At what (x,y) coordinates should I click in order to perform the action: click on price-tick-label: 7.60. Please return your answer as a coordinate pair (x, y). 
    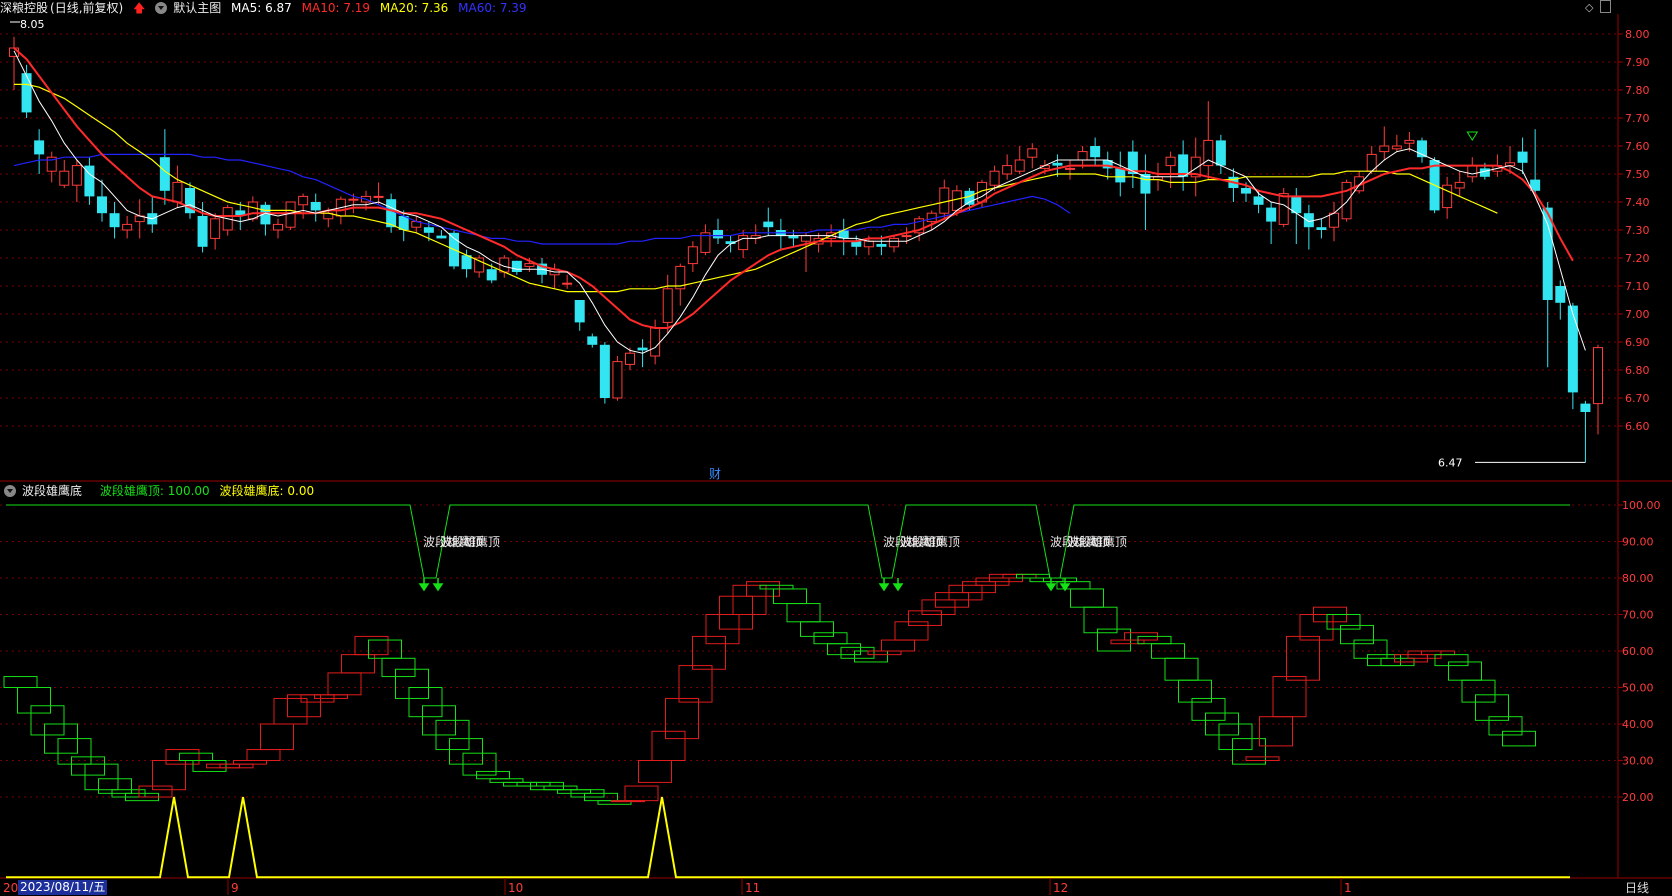
    Looking at the image, I should click on (1637, 146).